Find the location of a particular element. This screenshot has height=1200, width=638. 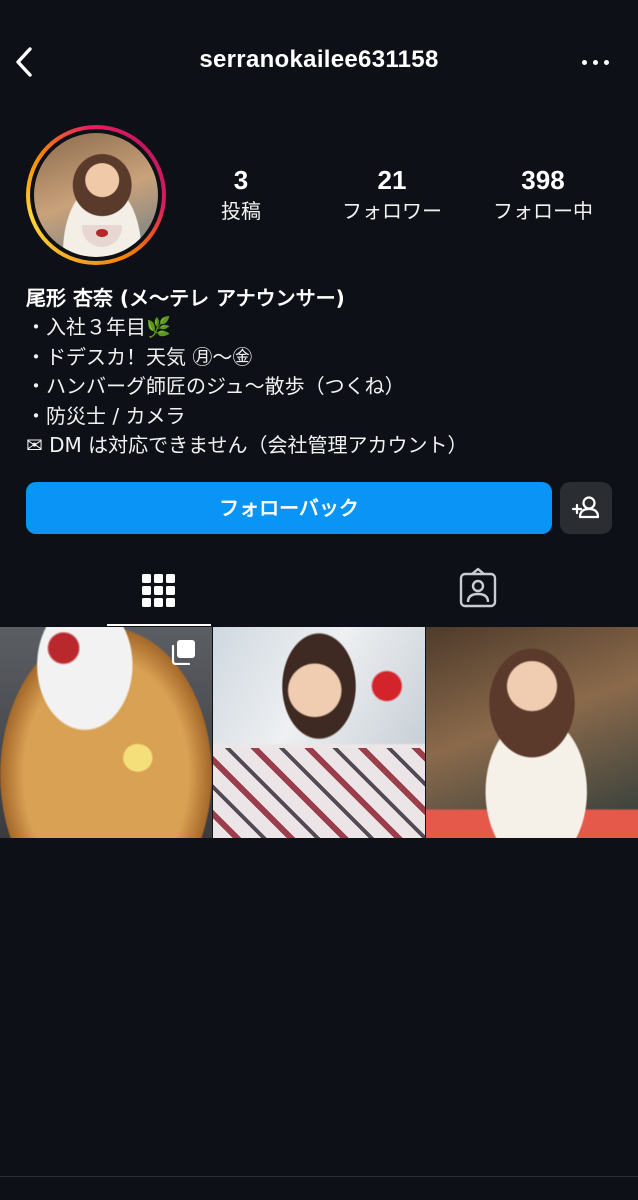

profile-username: serranokailee631158 is located at coordinates (319, 59).